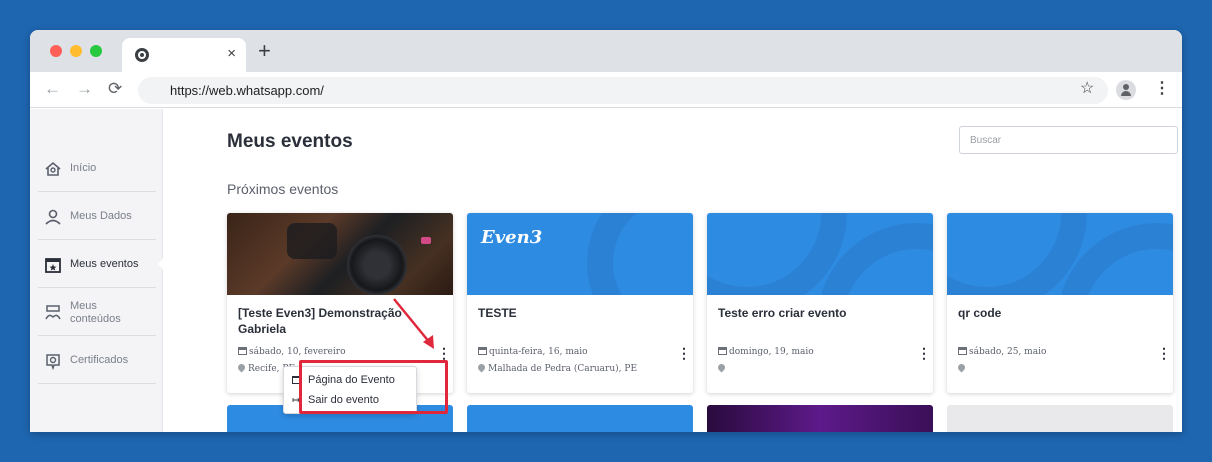 The image size is (1212, 462). Describe the element at coordinates (640, 254) in the screenshot. I see `decor-arc` at that location.